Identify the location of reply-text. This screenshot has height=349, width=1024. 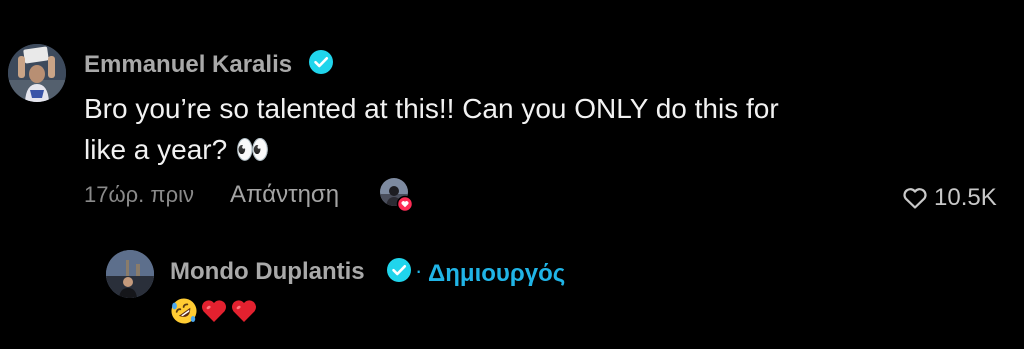
(214, 311).